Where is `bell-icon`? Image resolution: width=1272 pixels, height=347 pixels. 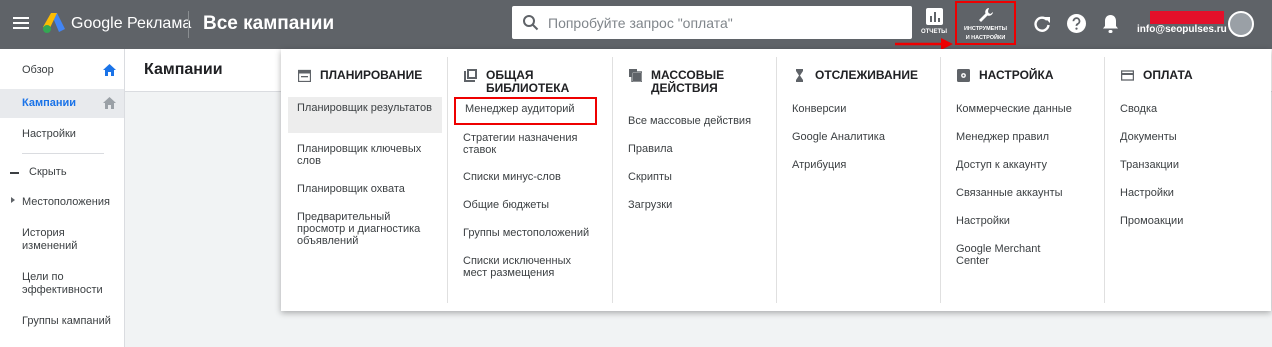
bell-icon is located at coordinates (1110, 24).